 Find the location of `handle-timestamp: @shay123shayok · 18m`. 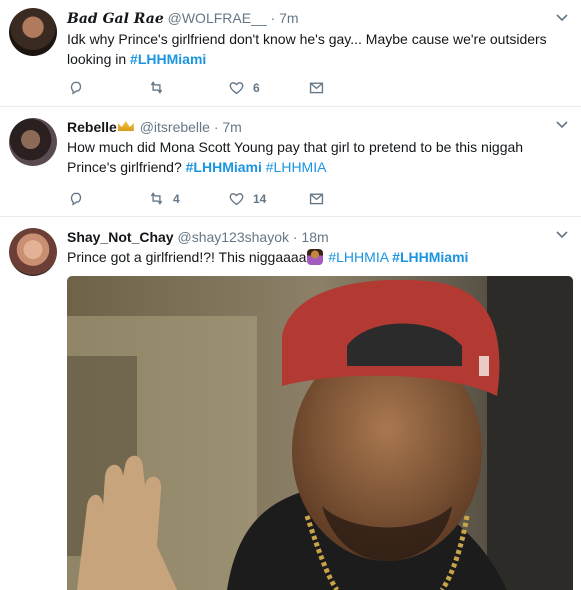

handle-timestamp: @shay123shayok · 18m is located at coordinates (252, 237).